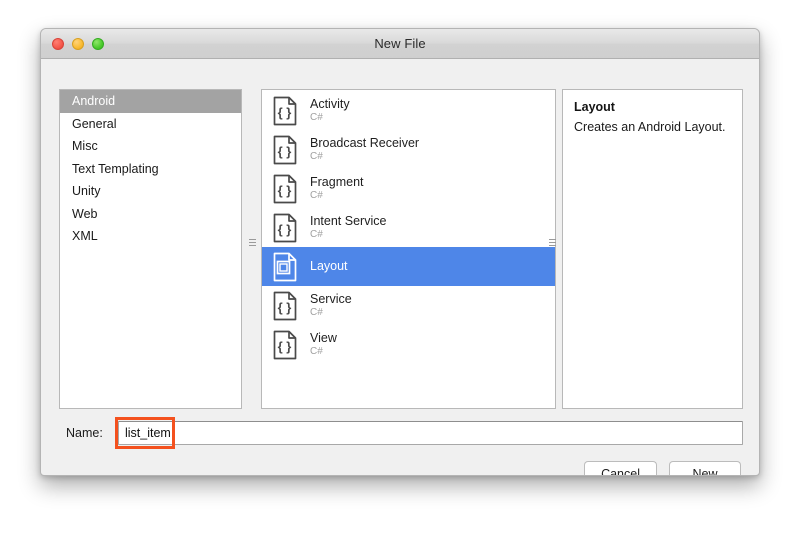 This screenshot has height=560, width=800. I want to click on category-item-android: Android, so click(150, 101).